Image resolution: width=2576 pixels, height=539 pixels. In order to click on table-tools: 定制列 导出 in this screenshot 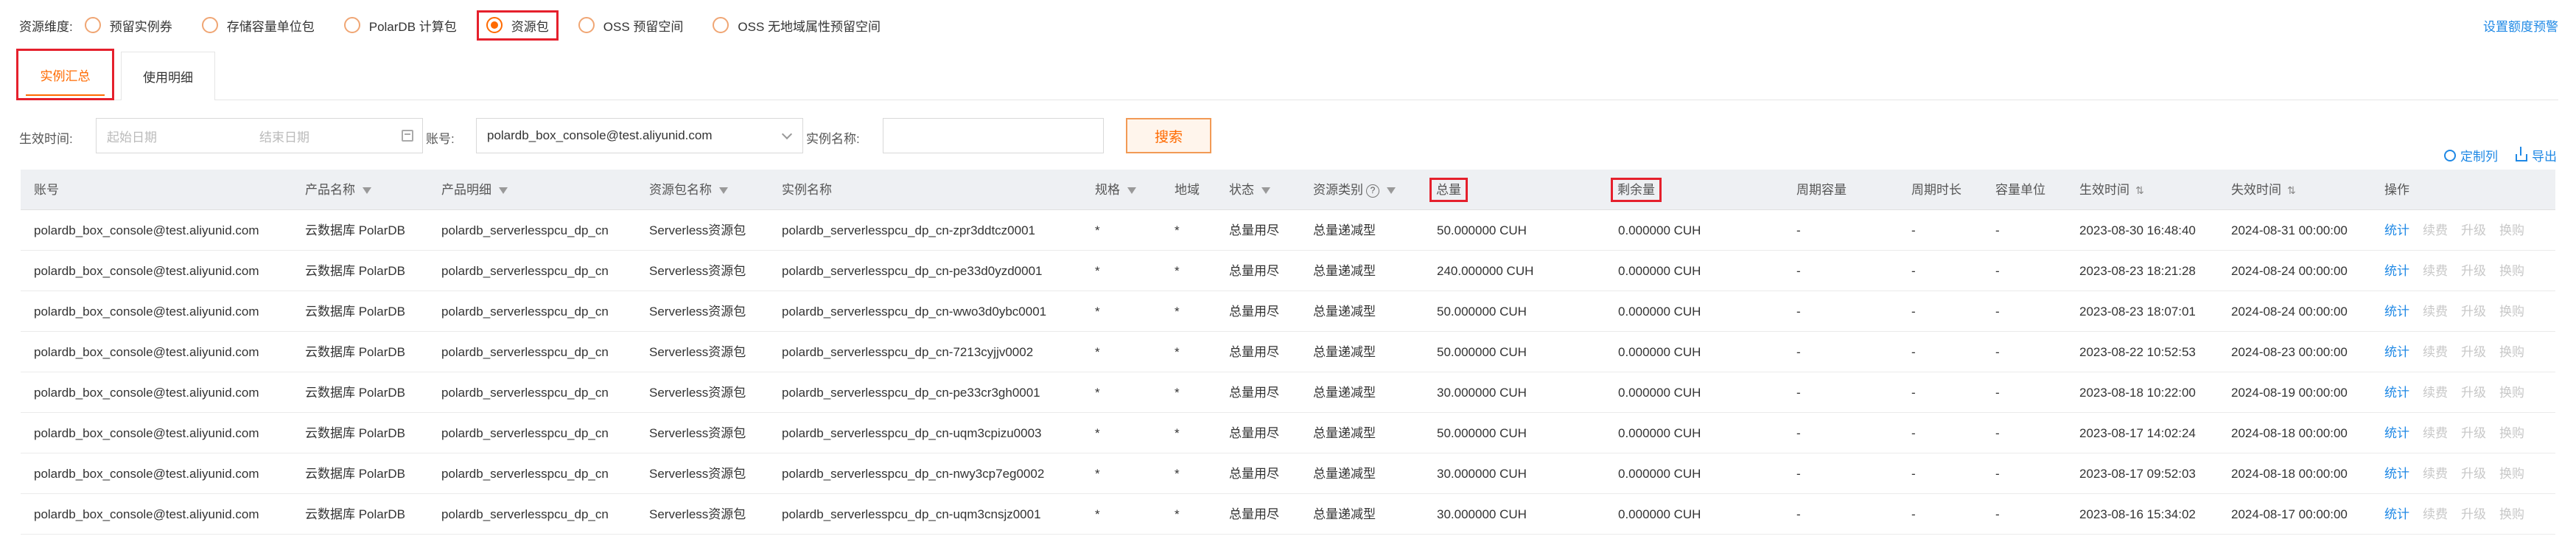, I will do `click(2500, 155)`.